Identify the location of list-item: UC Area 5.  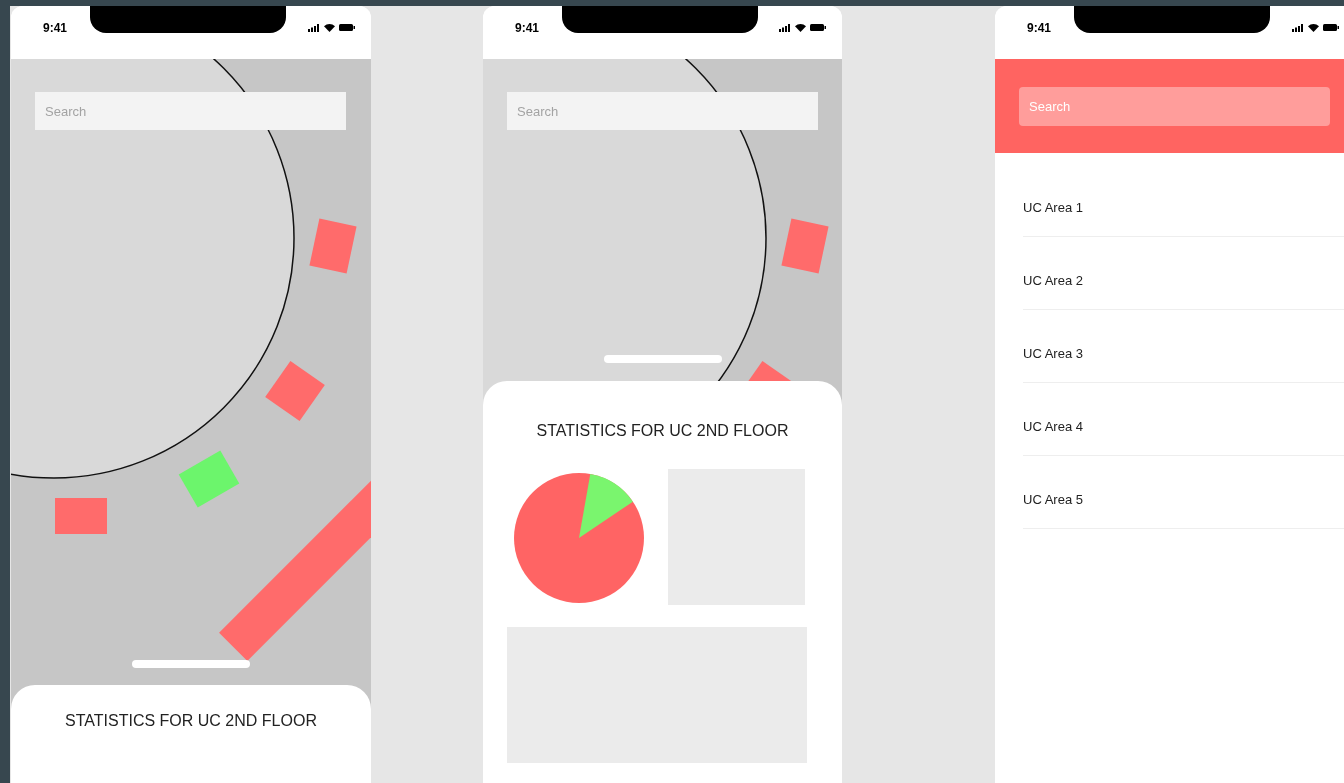
(1183, 500).